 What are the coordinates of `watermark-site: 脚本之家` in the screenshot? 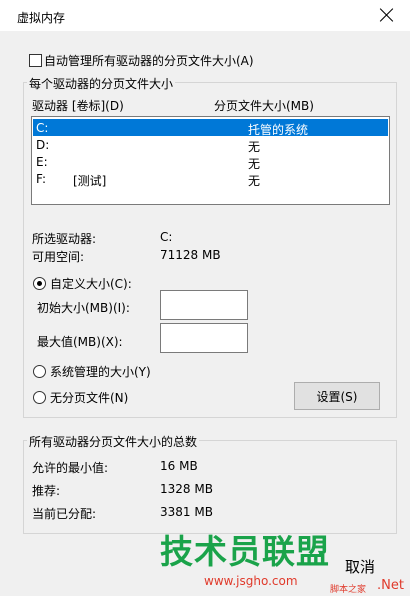 It's located at (348, 590).